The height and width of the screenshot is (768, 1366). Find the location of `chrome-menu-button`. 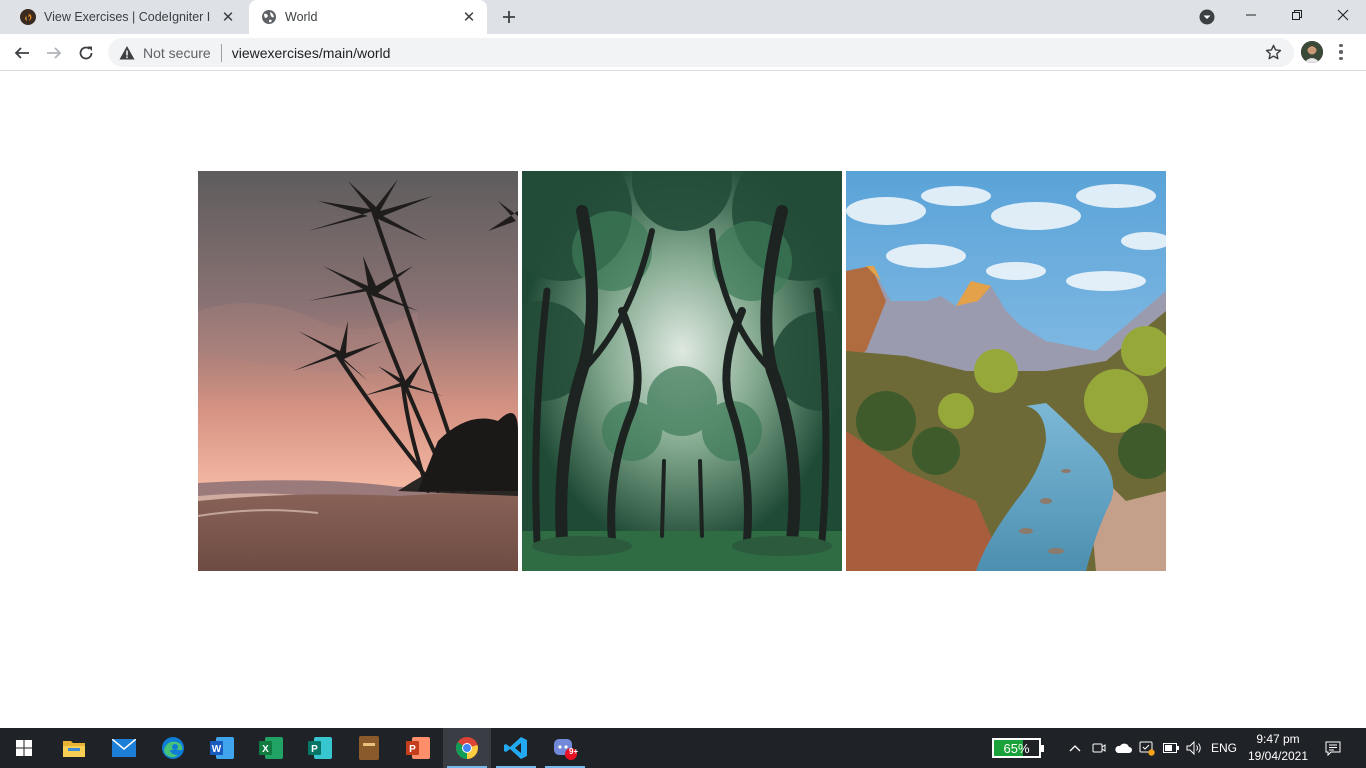

chrome-menu-button is located at coordinates (1341, 52).